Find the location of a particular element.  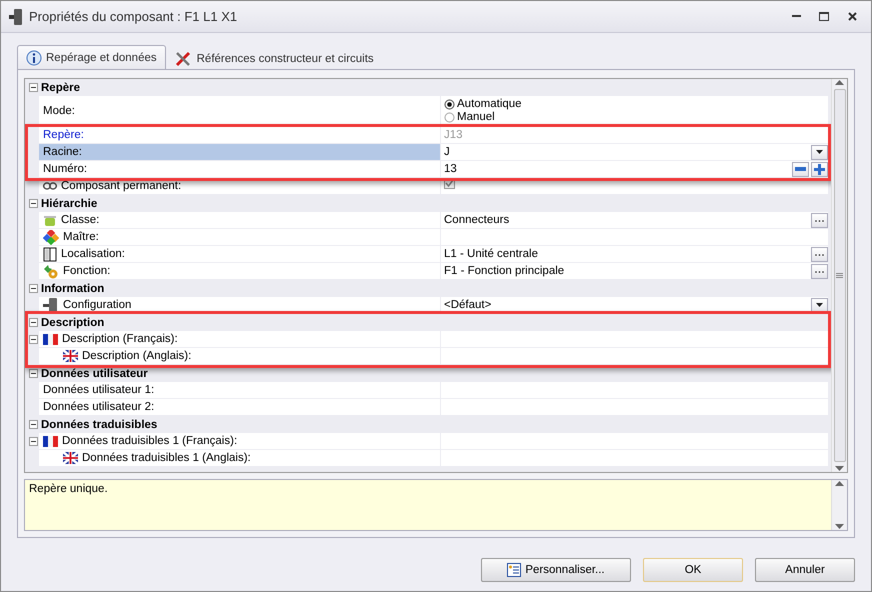

property-label: Classe: is located at coordinates (80, 220).